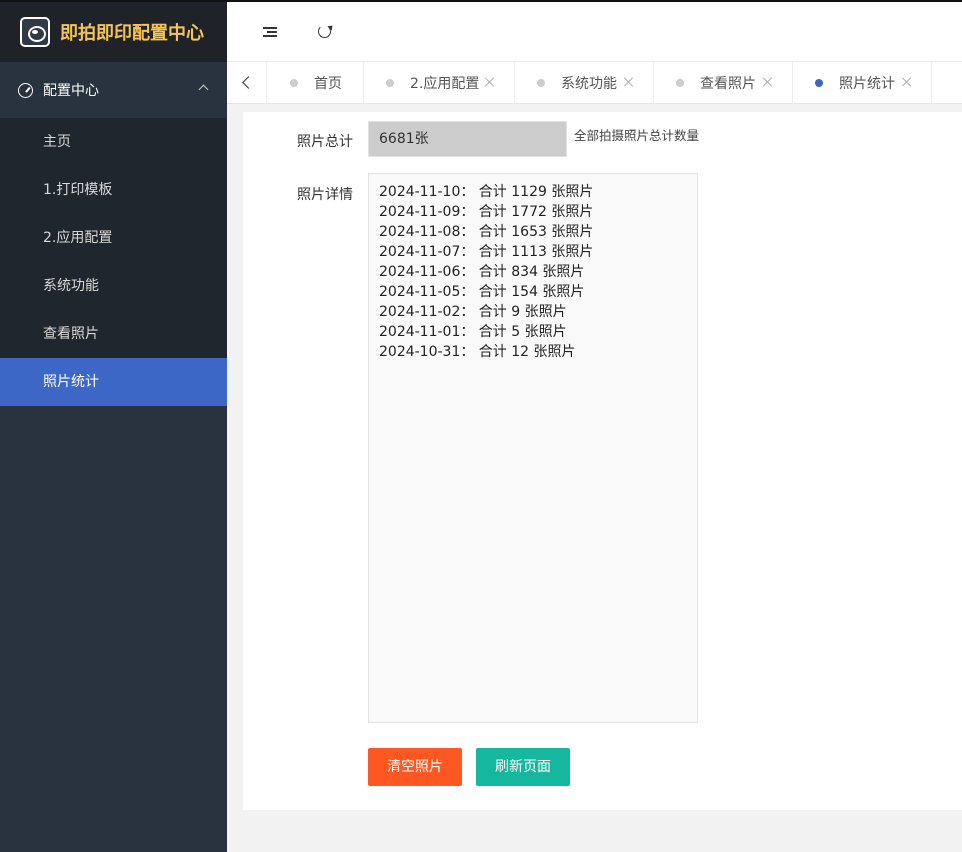 This screenshot has height=852, width=962. I want to click on logo-text: 即拍即印配置中心, so click(132, 33).